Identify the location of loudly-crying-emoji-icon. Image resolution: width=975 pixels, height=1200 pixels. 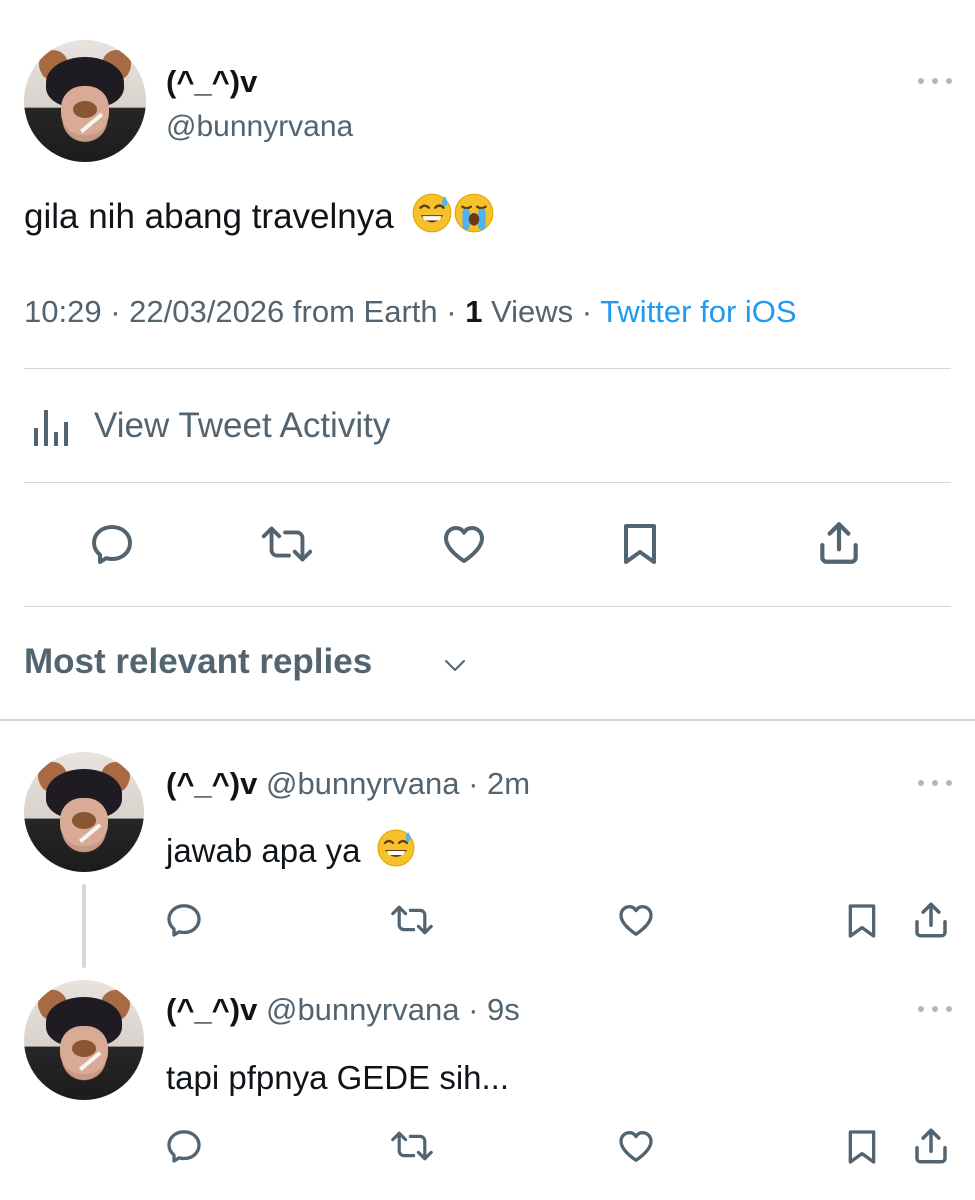
(474, 213).